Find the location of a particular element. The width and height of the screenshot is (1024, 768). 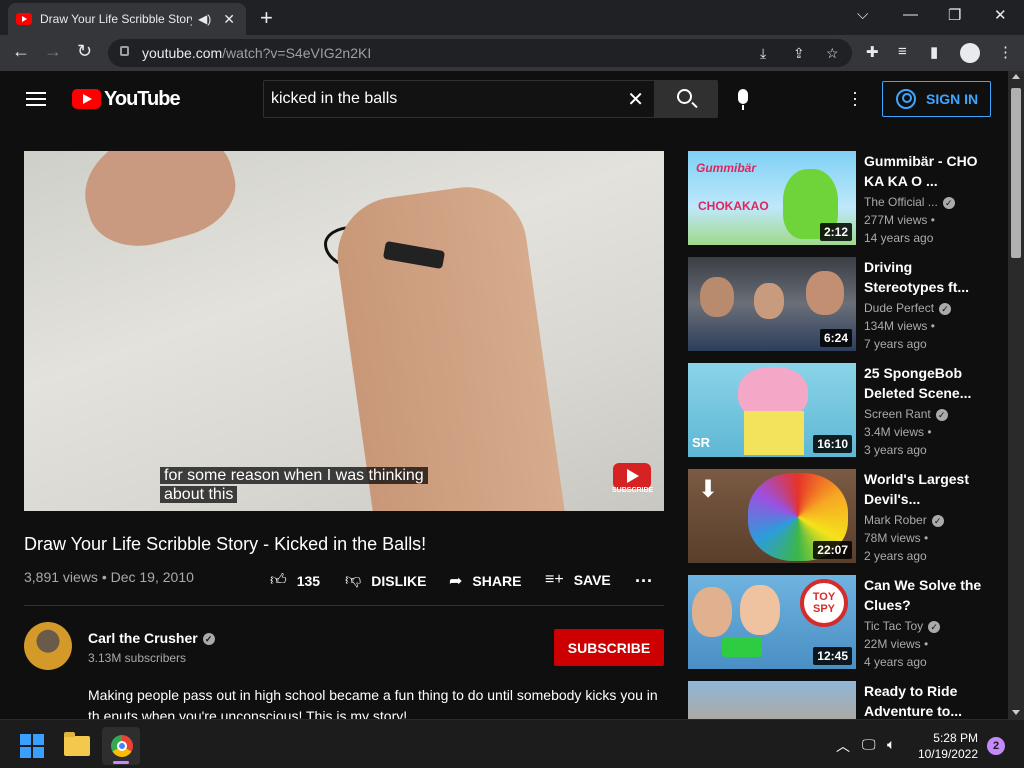

thumbnail-toy is located at coordinates (742, 647).